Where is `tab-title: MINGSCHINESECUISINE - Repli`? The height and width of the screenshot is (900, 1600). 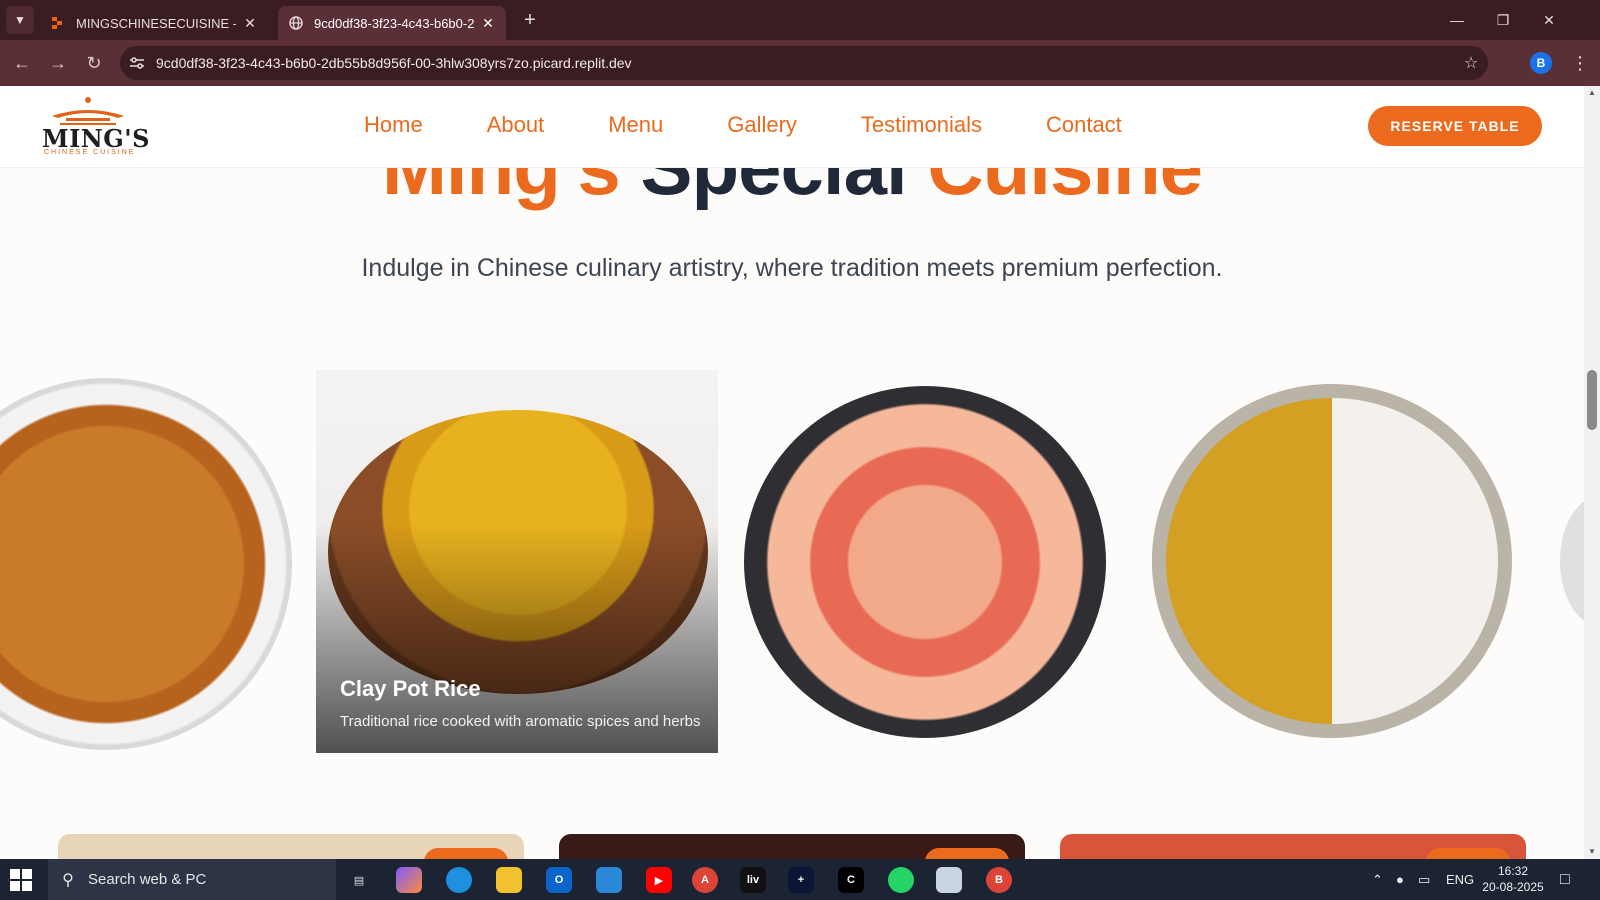 tab-title: MINGSCHINESECUISINE - Repli is located at coordinates (156, 23).